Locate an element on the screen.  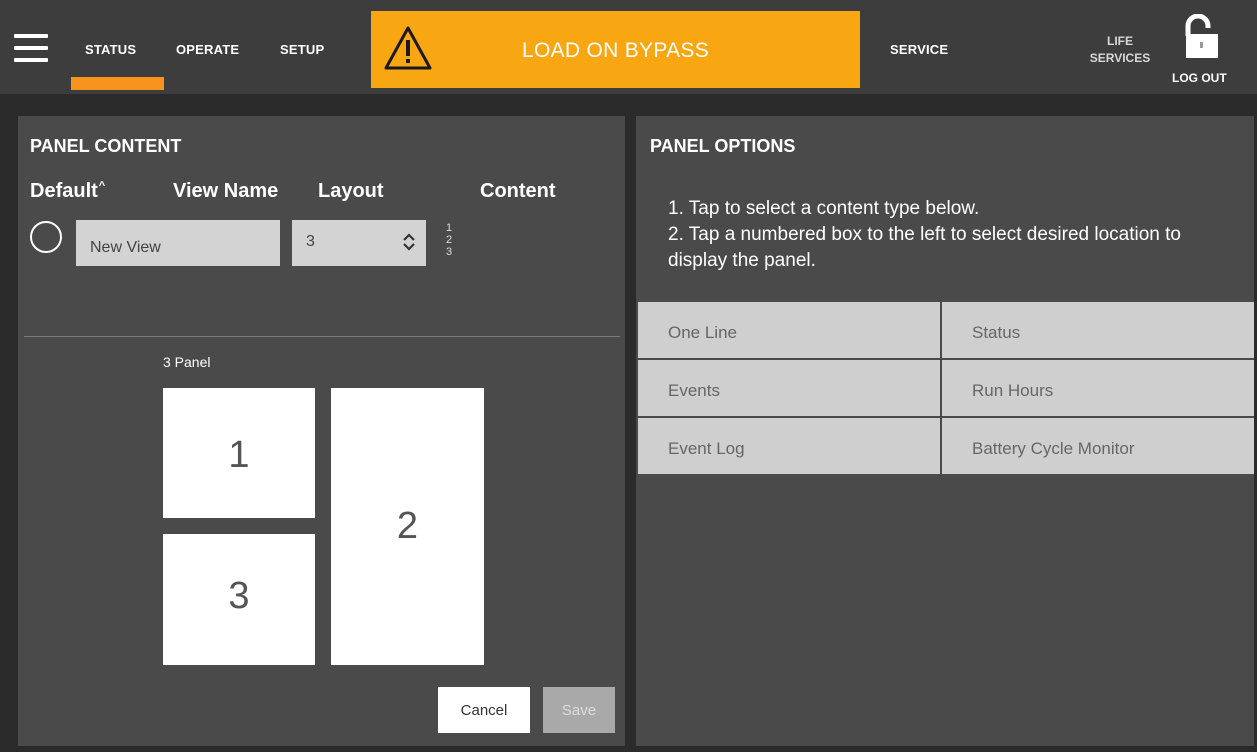
alarm-banner-text: LOAD ON BYPASS is located at coordinates (615, 50).